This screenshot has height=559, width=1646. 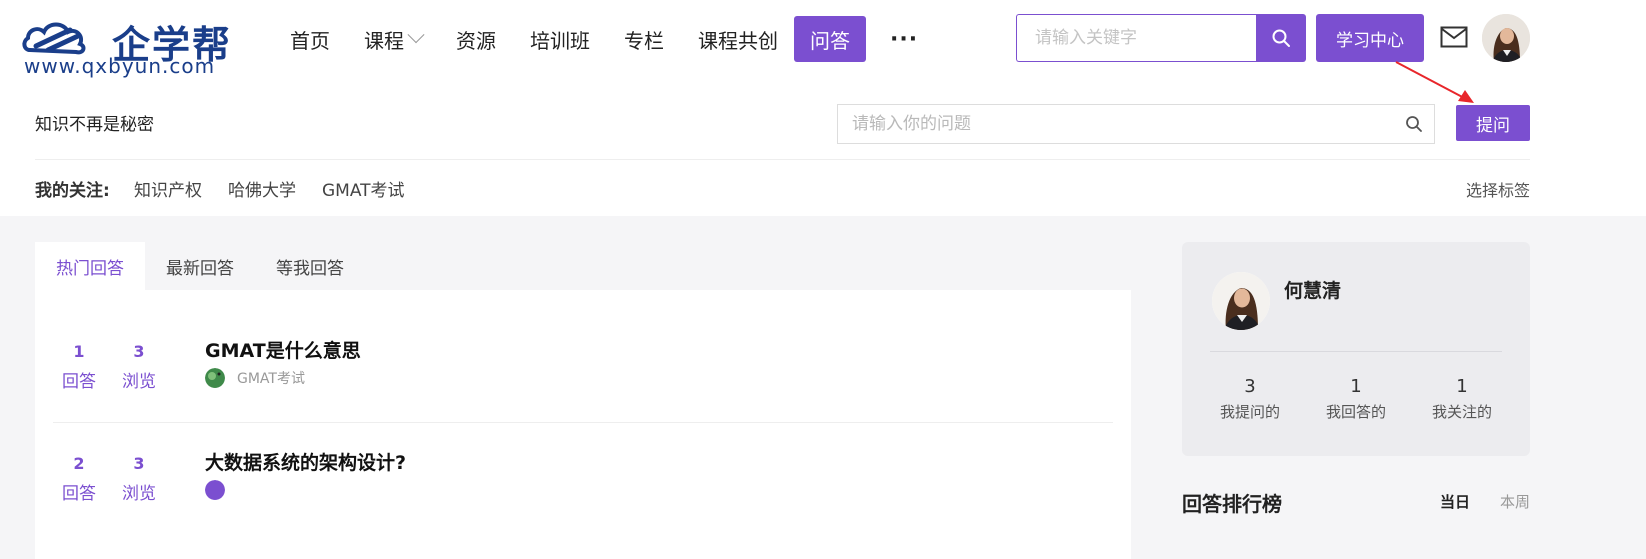 What do you see at coordinates (1370, 38) in the screenshot?
I see `learning-center-button: 学习中心` at bounding box center [1370, 38].